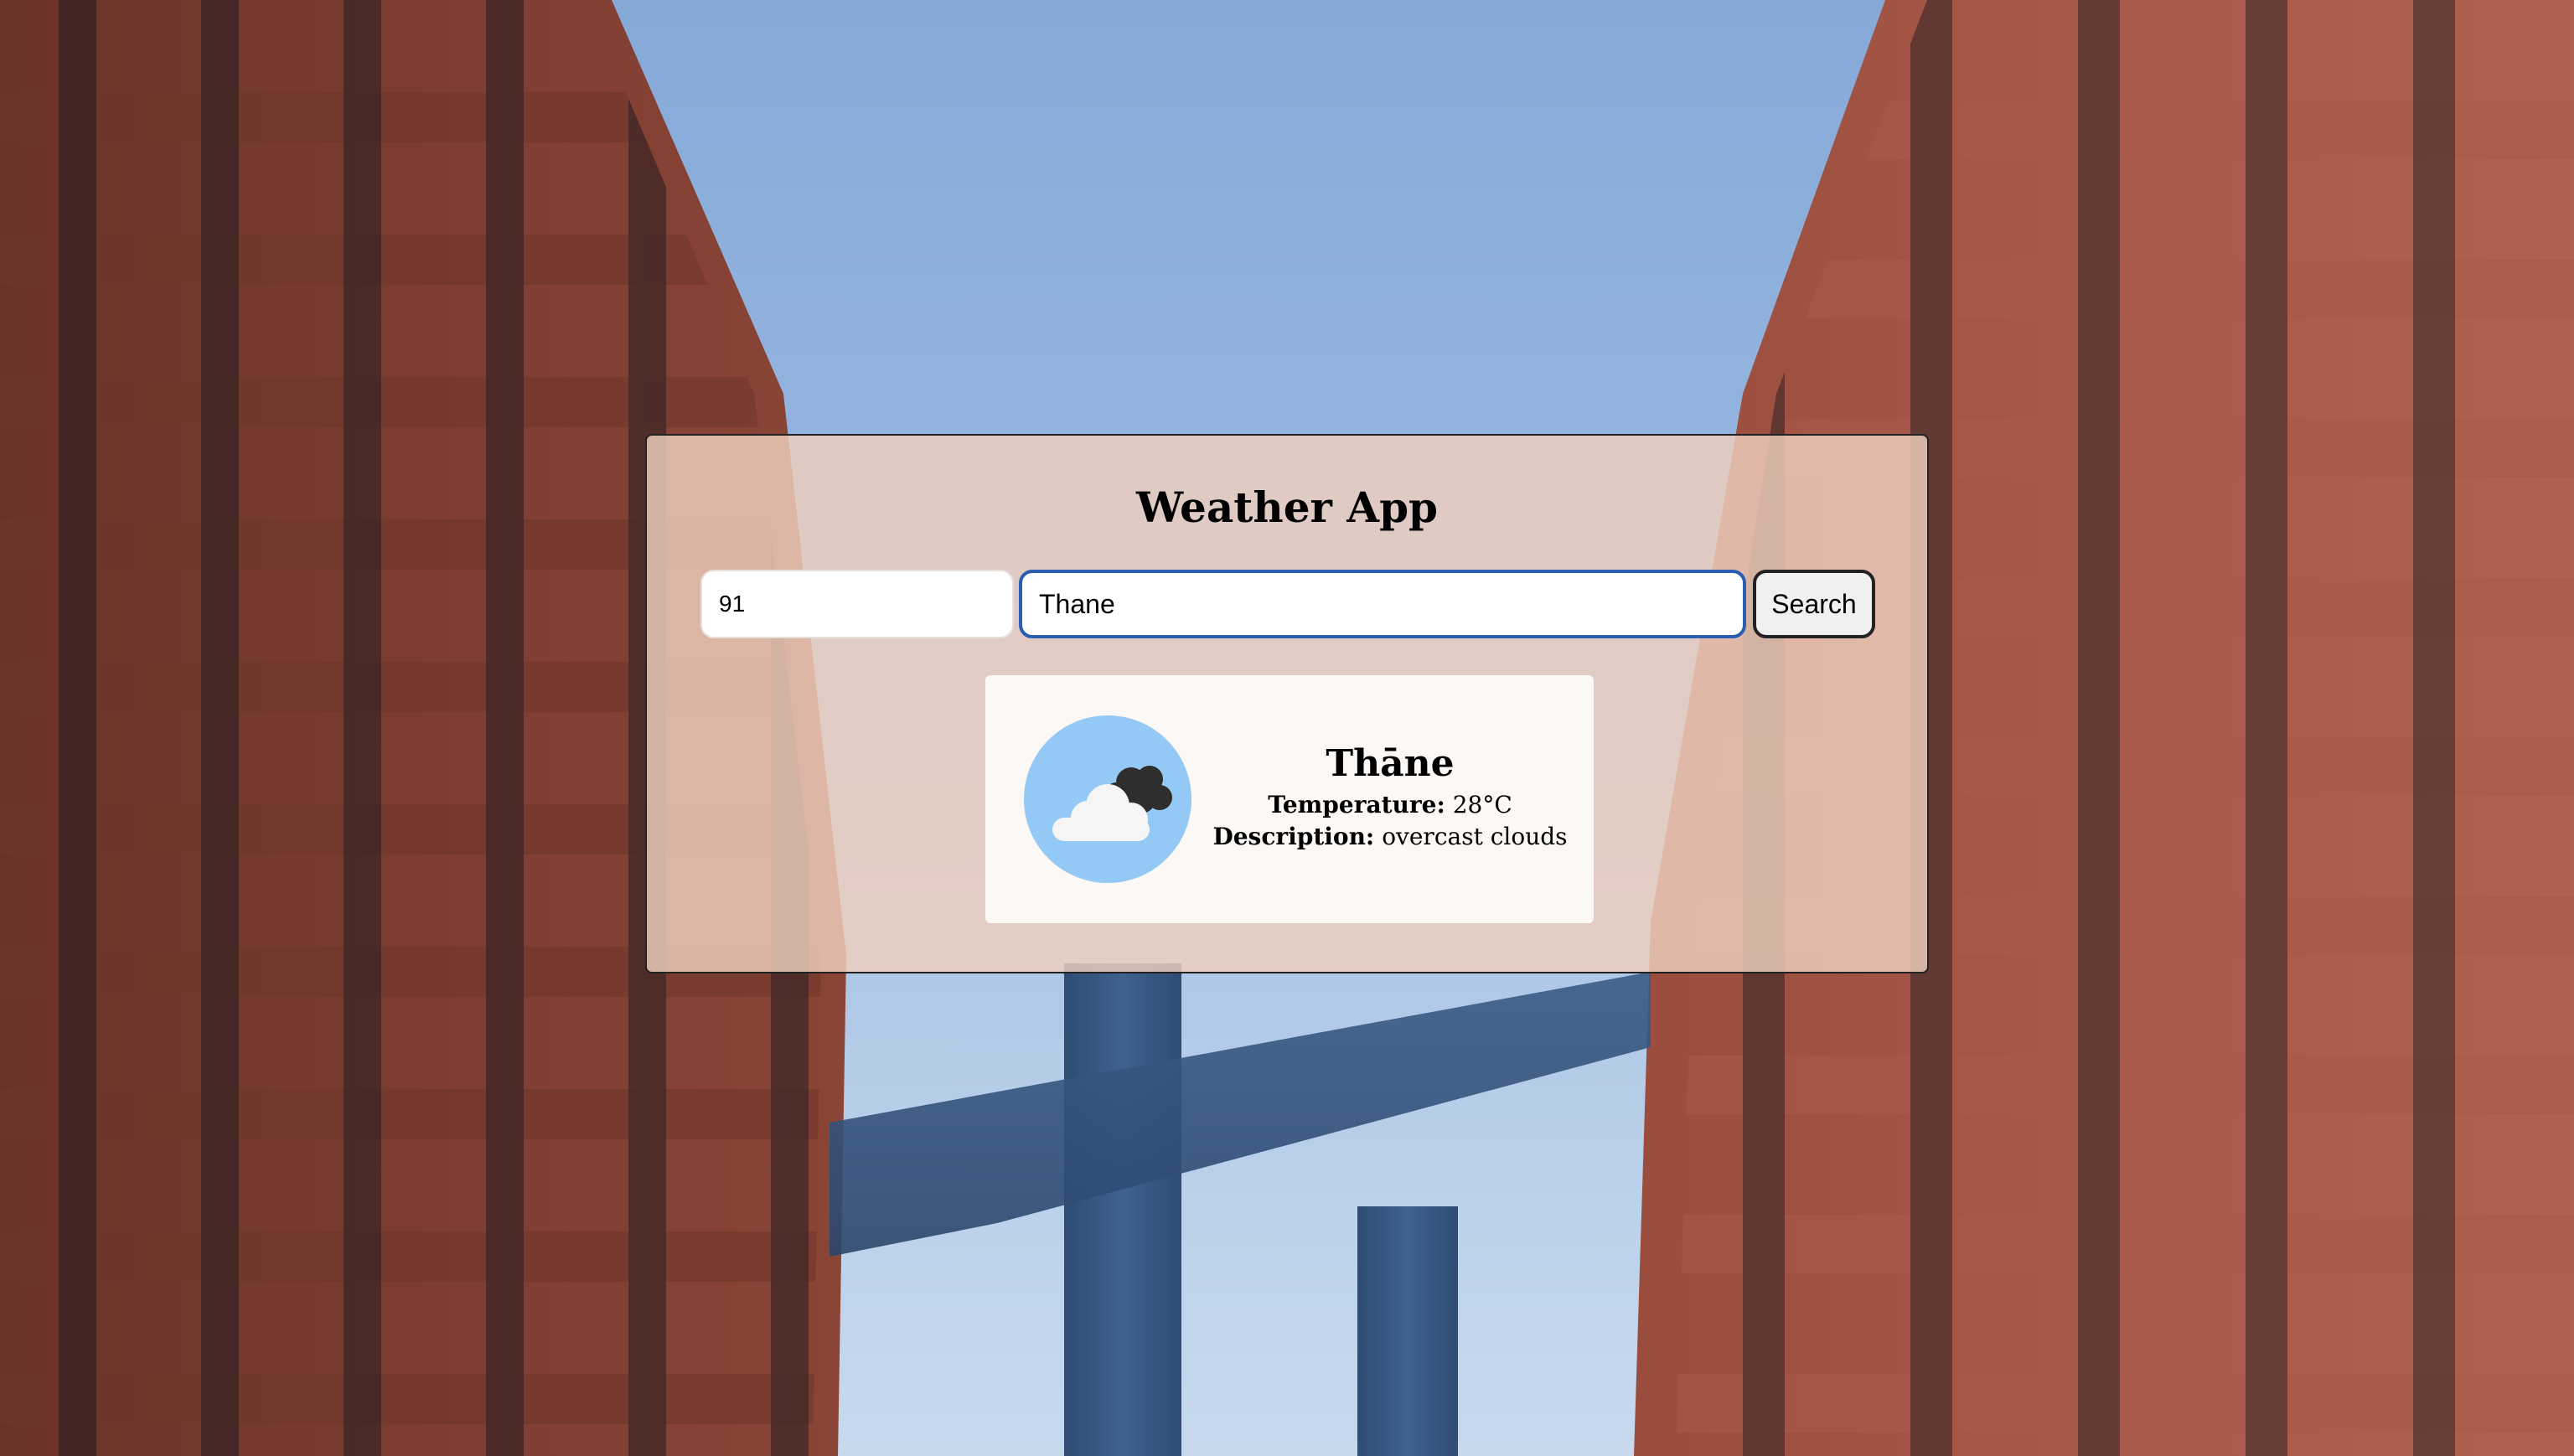 This screenshot has width=2574, height=1456. I want to click on app-title: Weather App, so click(1286, 507).